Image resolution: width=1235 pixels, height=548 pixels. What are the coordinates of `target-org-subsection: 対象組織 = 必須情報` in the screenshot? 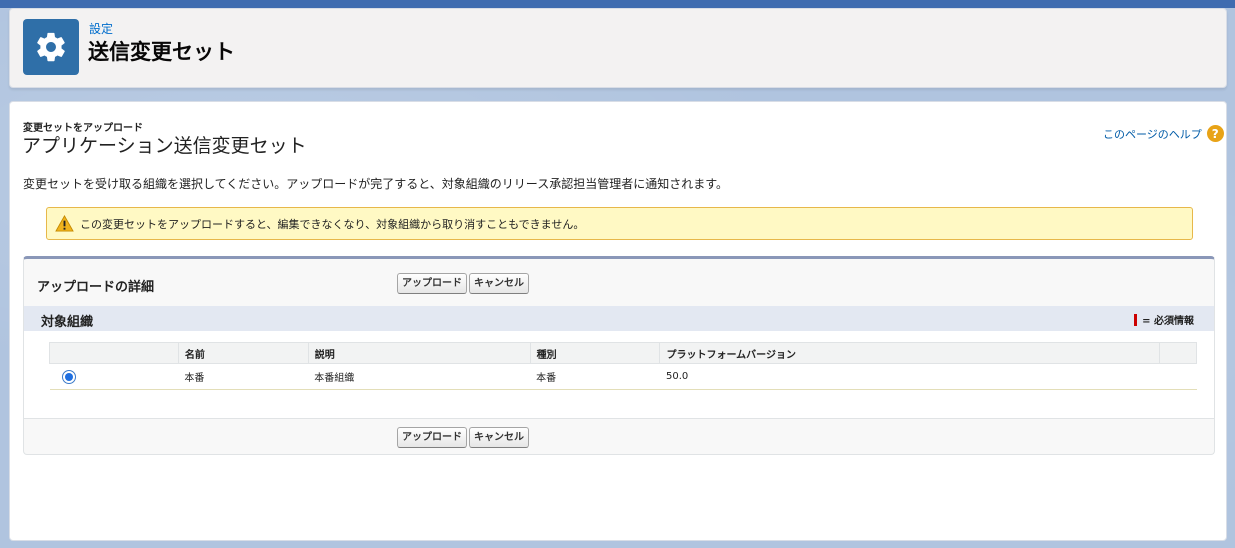 It's located at (619, 318).